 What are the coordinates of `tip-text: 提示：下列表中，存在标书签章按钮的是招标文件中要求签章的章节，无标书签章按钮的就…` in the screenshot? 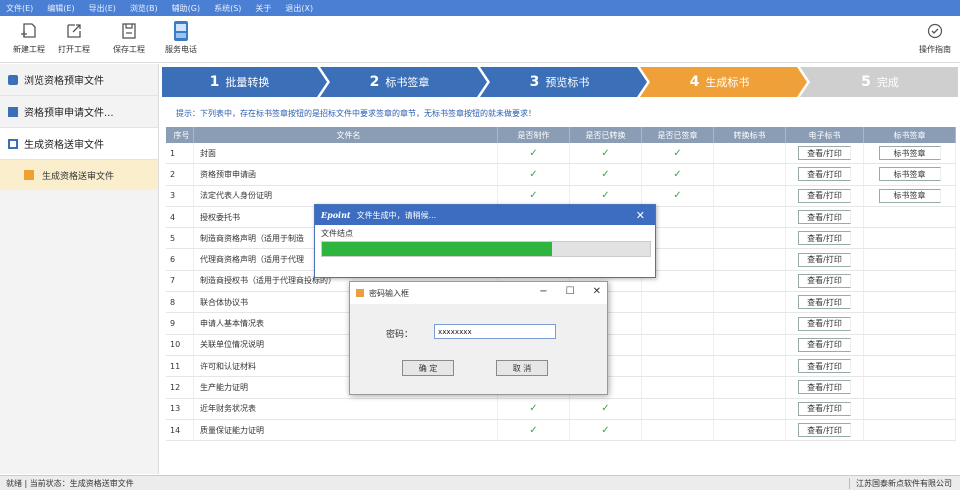 It's located at (356, 113).